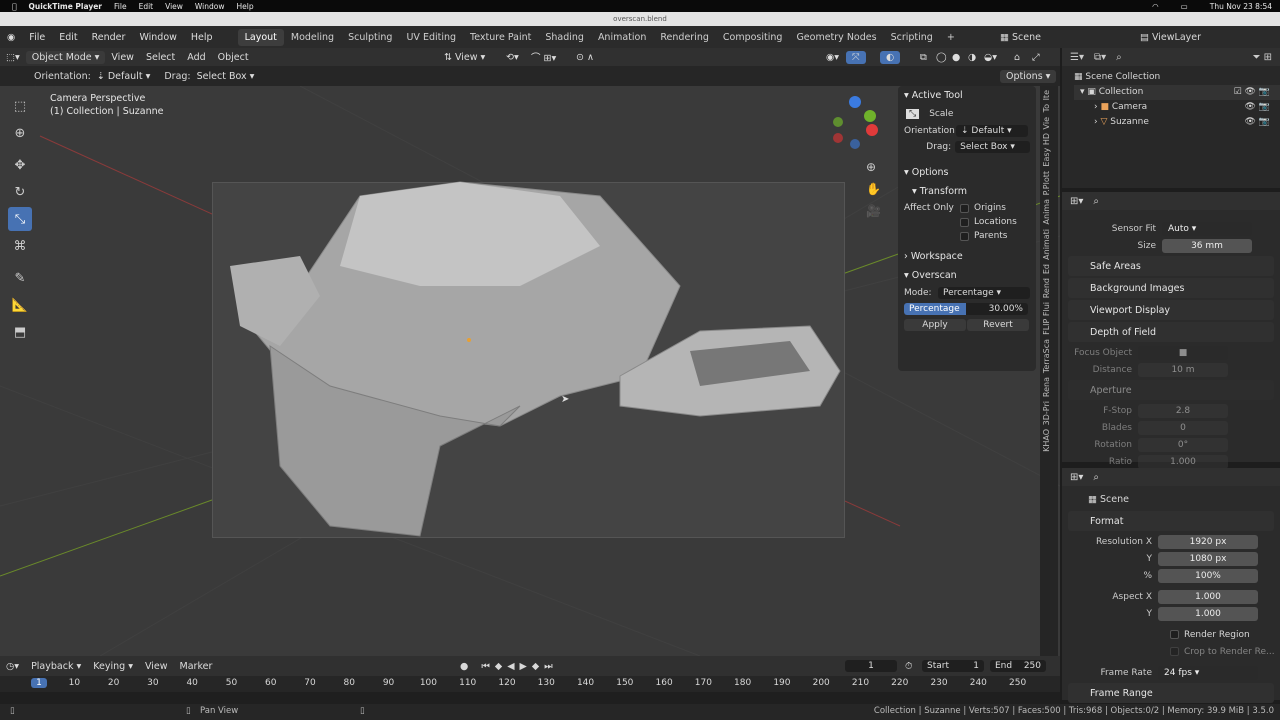 The height and width of the screenshot is (720, 1280). I want to click on resolution-pct-field: 100%, so click(1208, 575).